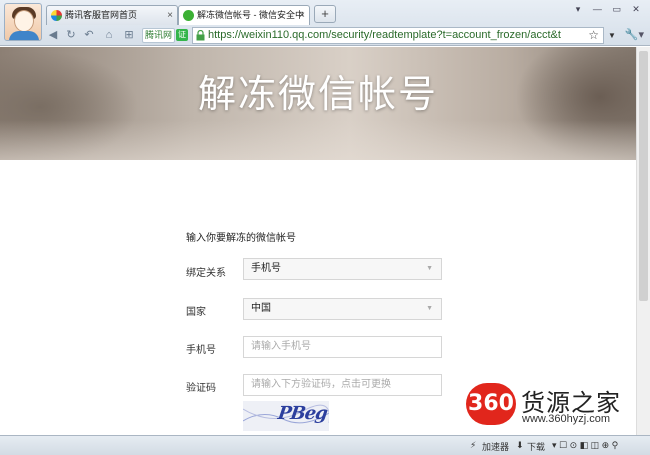 The width and height of the screenshot is (650, 455). Describe the element at coordinates (241, 238) in the screenshot. I see `form-heading: 输入你要解冻的微信帐号` at that location.